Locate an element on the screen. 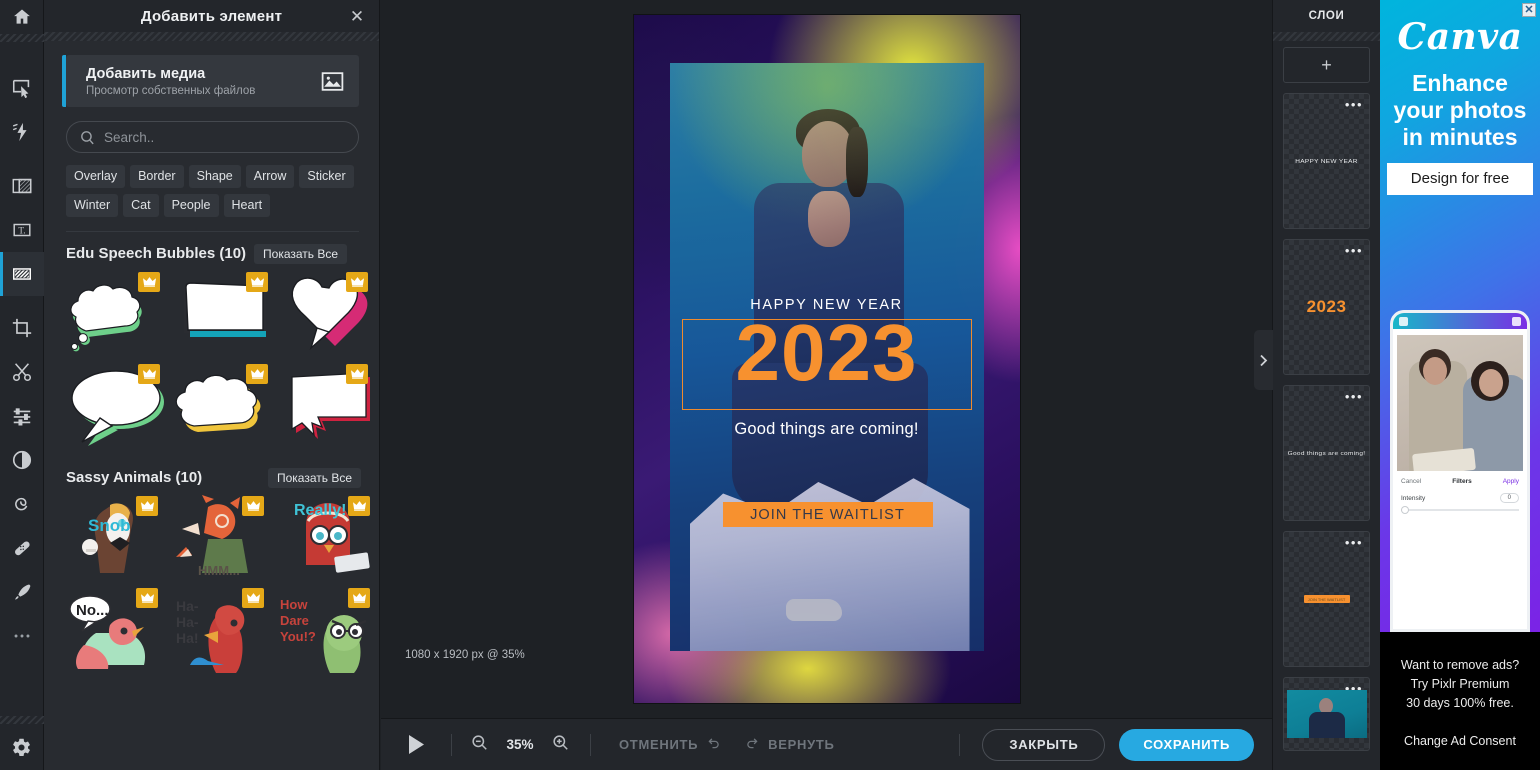 This screenshot has height=770, width=1540. ad-footer-line-1: Want to remove ads? is located at coordinates (1460, 665).